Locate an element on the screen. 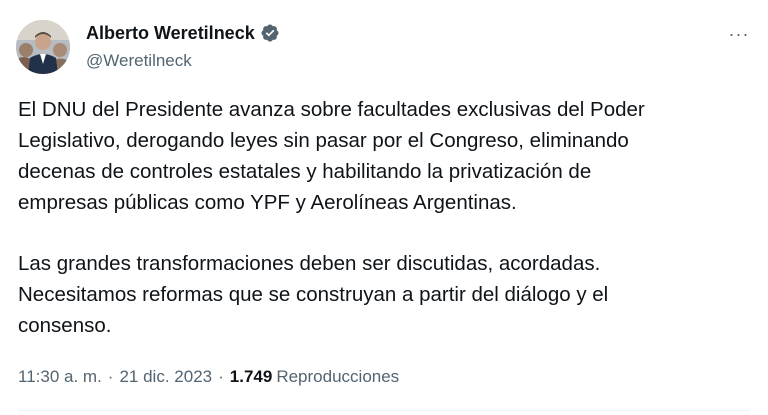  more-icon: ··· is located at coordinates (739, 33).